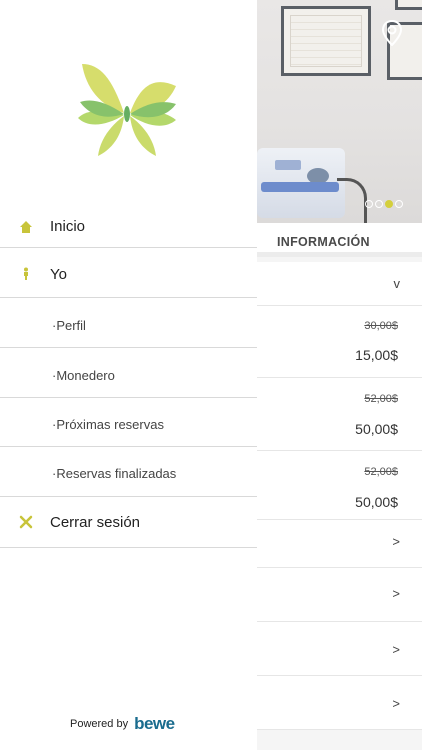 The height and width of the screenshot is (750, 422). Describe the element at coordinates (381, 326) in the screenshot. I see `price-old: 30,00$` at that location.